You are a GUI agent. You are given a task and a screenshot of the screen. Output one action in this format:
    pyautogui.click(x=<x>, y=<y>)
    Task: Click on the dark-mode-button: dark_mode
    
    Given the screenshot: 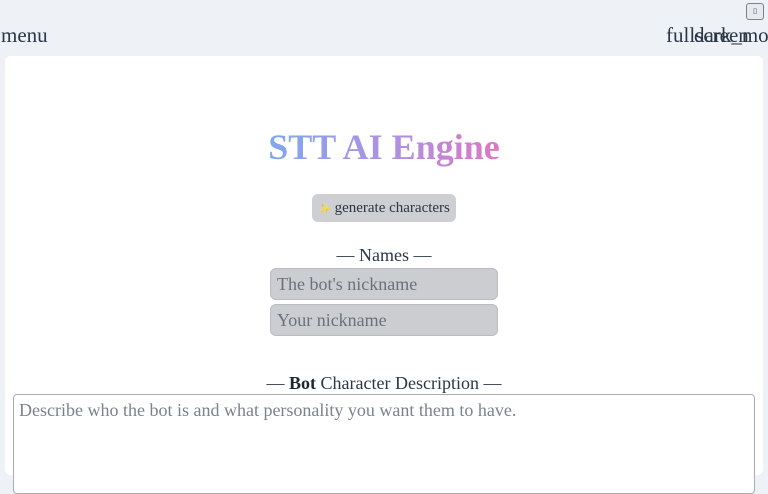 What is the action you would take?
    pyautogui.click(x=731, y=35)
    